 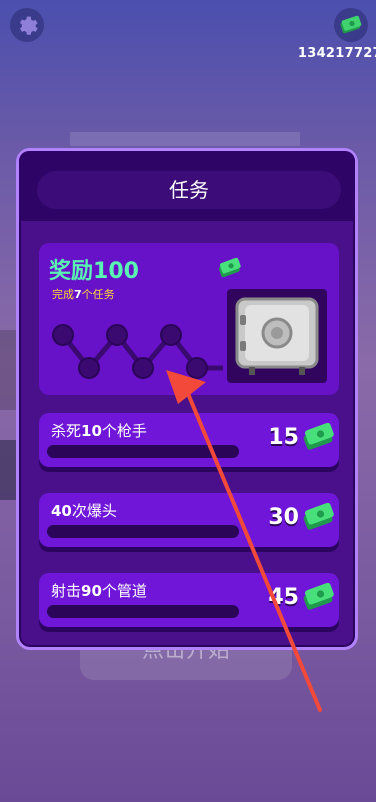 I want to click on task-label: 40次爆头, so click(x=84, y=510).